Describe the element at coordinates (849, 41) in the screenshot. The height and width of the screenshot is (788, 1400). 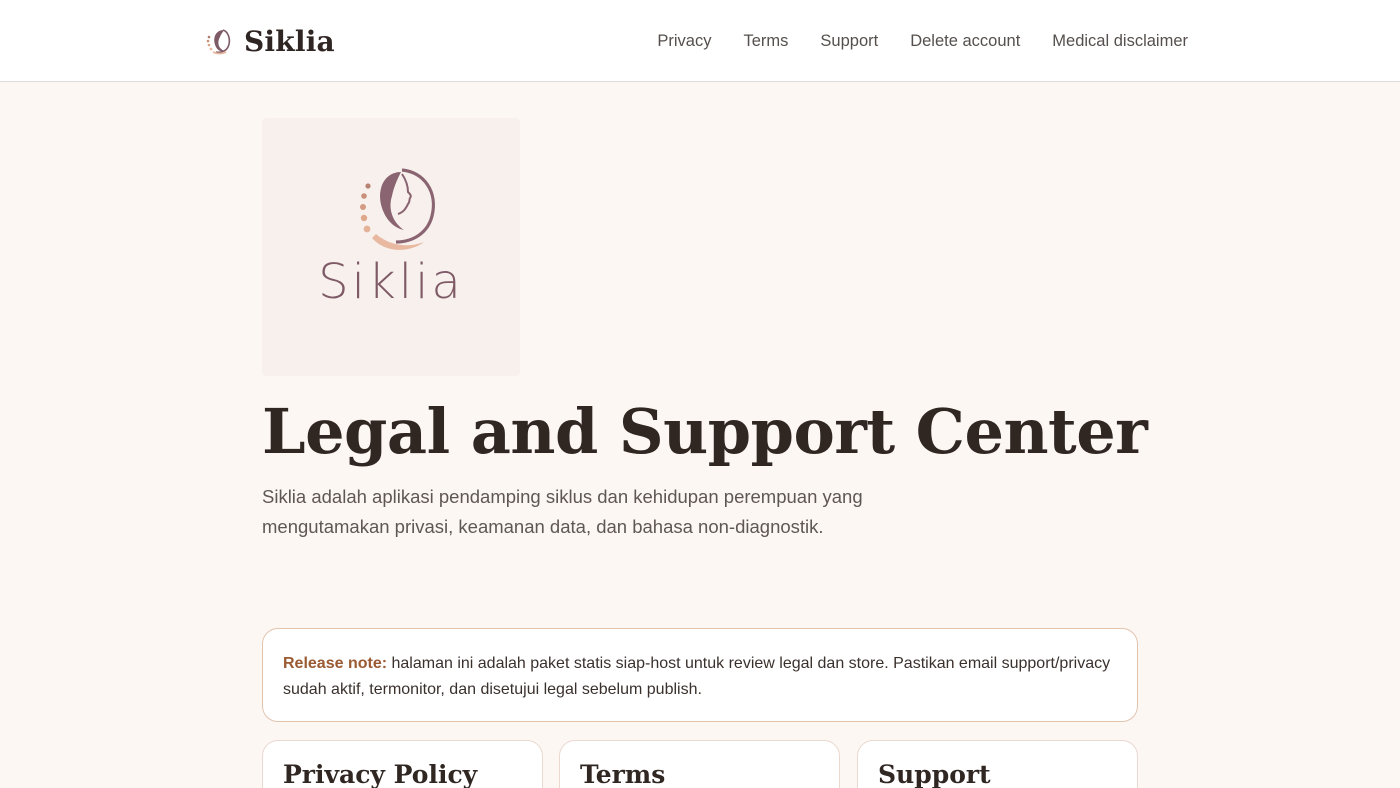
I see `nav-link-support: Support` at that location.